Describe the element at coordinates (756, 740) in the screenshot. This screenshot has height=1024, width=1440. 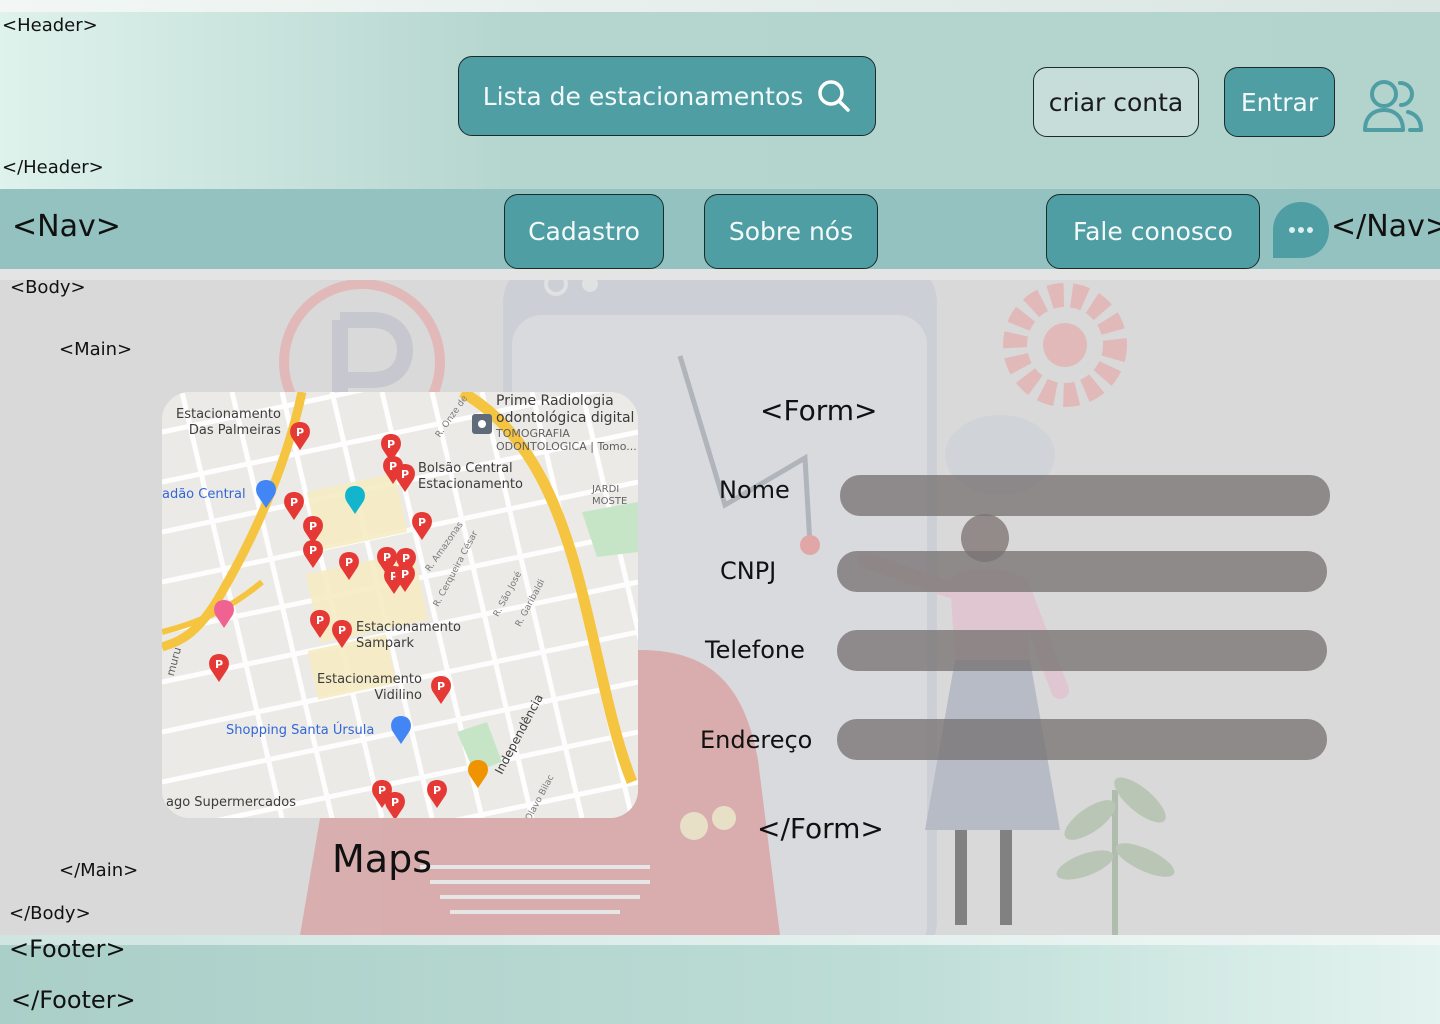
I see `field-label-endereco: Endereço` at that location.